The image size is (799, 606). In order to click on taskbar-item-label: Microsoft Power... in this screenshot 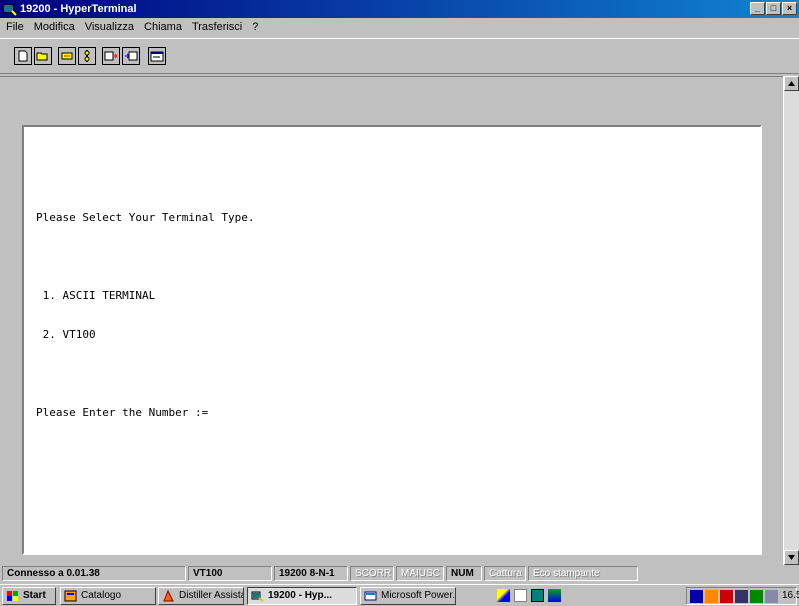, I will do `click(418, 595)`.